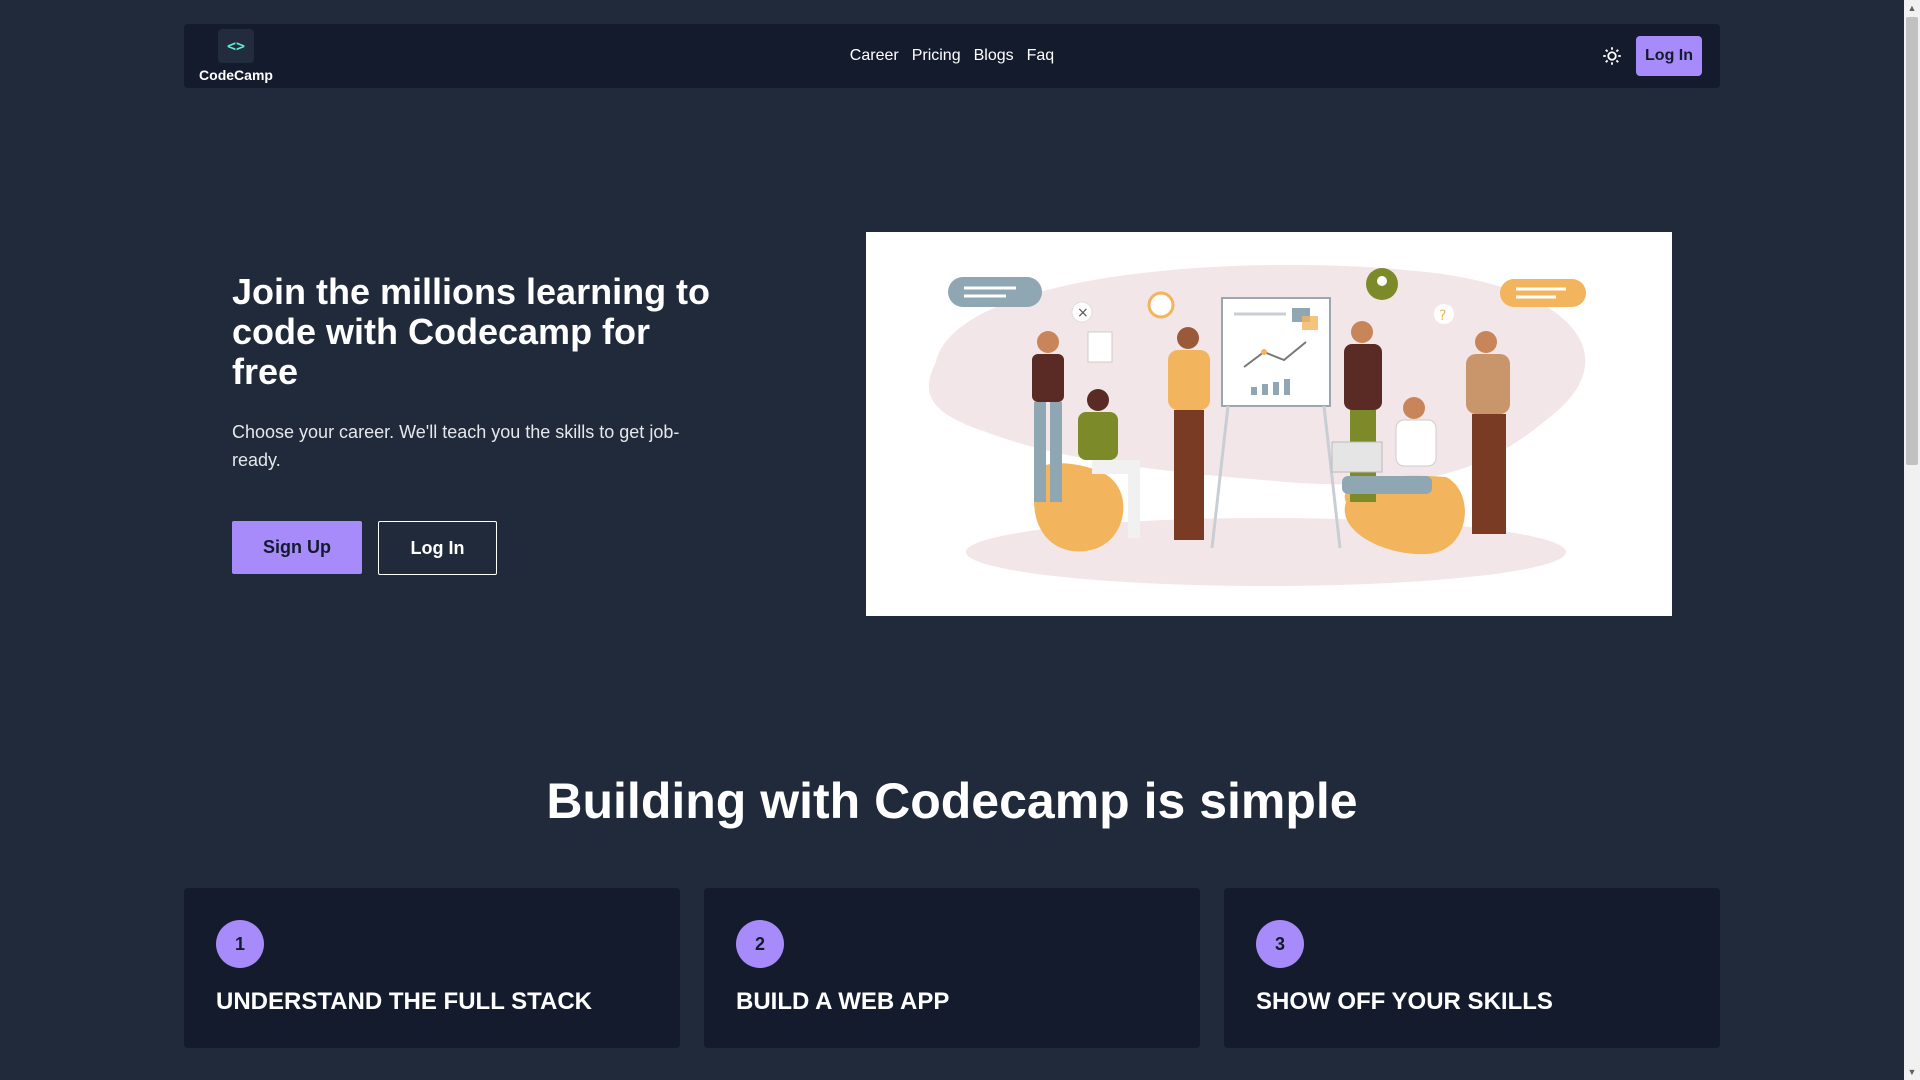 The image size is (1920, 1080). Describe the element at coordinates (404, 1001) in the screenshot. I see `step-label: UNDERSTAND THE FULL STACK` at that location.